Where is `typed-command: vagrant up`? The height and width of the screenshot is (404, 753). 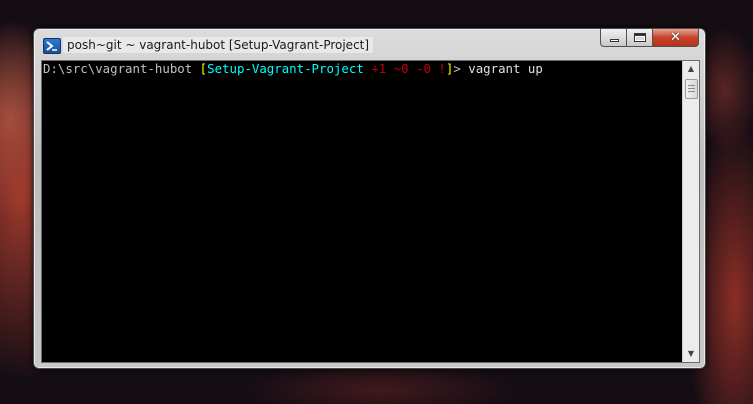 typed-command: vagrant up is located at coordinates (505, 68).